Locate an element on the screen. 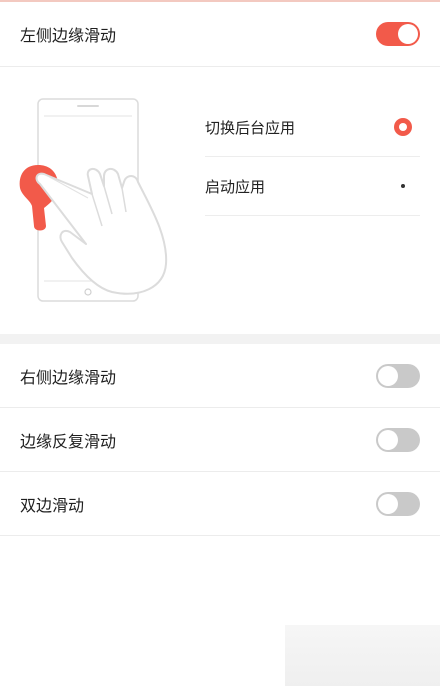 This screenshot has width=440, height=686. radio-selected-icon is located at coordinates (403, 127).